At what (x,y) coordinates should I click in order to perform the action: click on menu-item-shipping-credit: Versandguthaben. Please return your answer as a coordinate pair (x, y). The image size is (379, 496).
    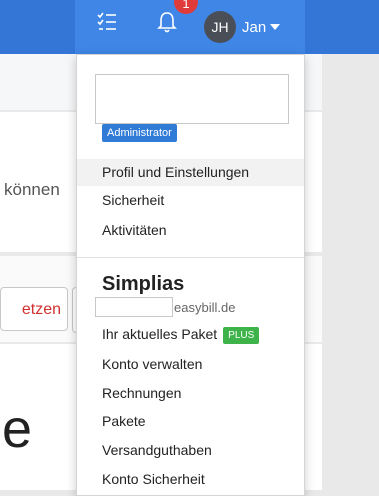
    Looking at the image, I should click on (190, 450).